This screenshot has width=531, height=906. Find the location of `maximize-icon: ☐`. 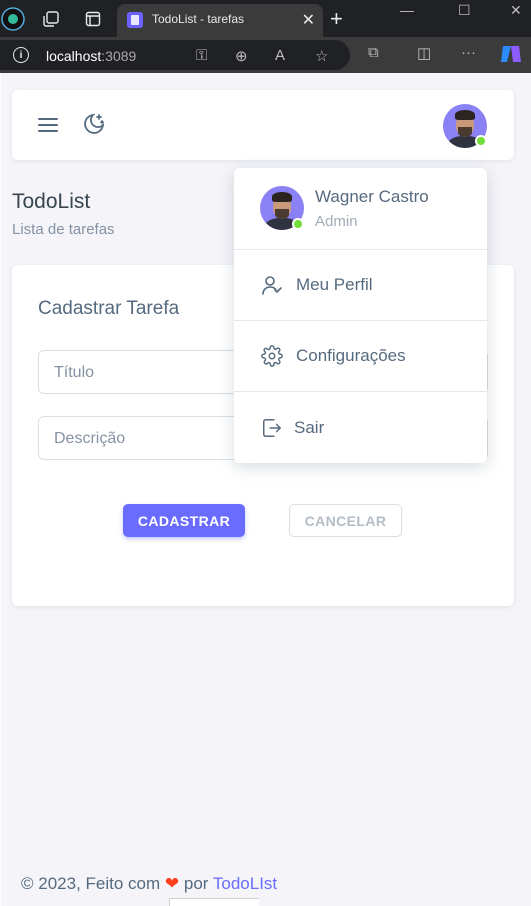

maximize-icon: ☐ is located at coordinates (464, 10).